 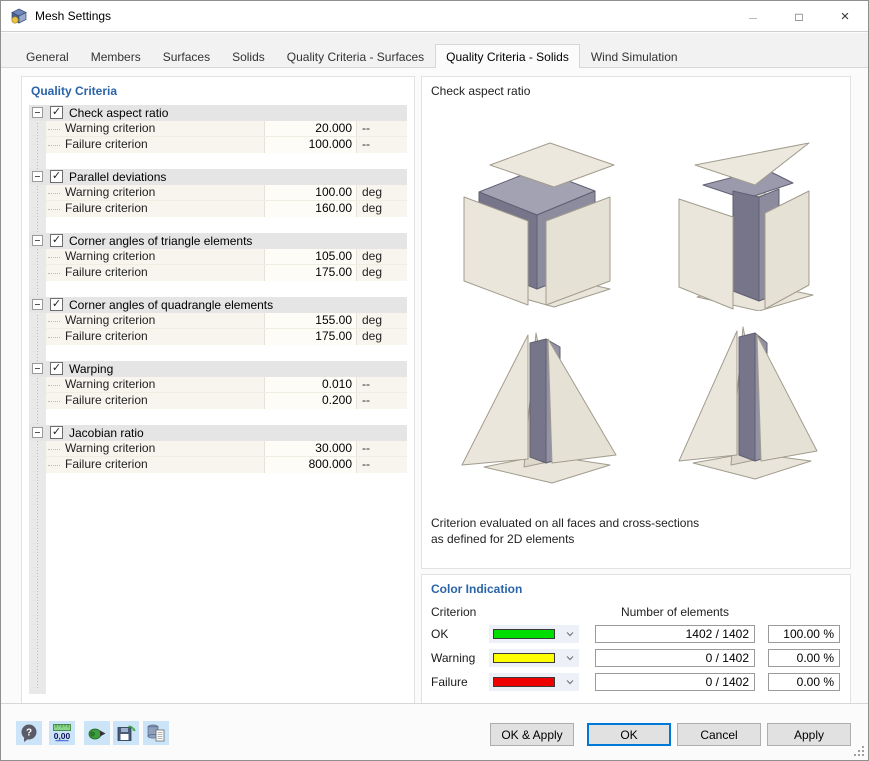 I want to click on failure-color-dropdown, so click(x=534, y=682).